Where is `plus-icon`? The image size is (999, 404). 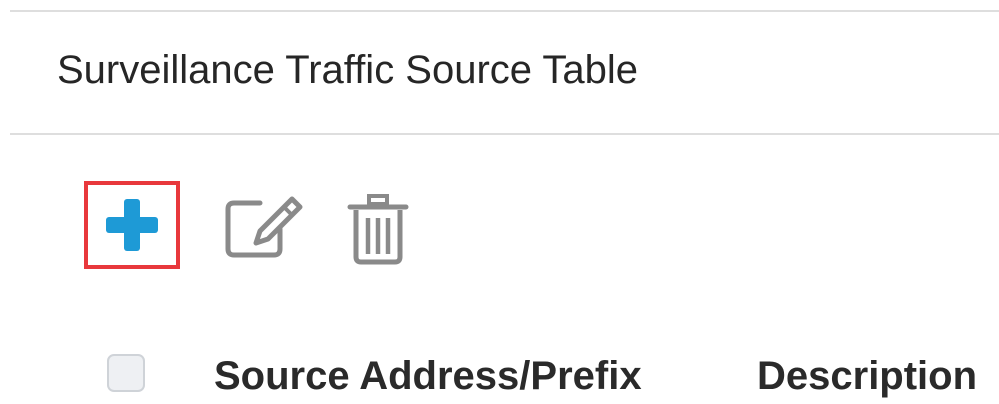 plus-icon is located at coordinates (132, 225).